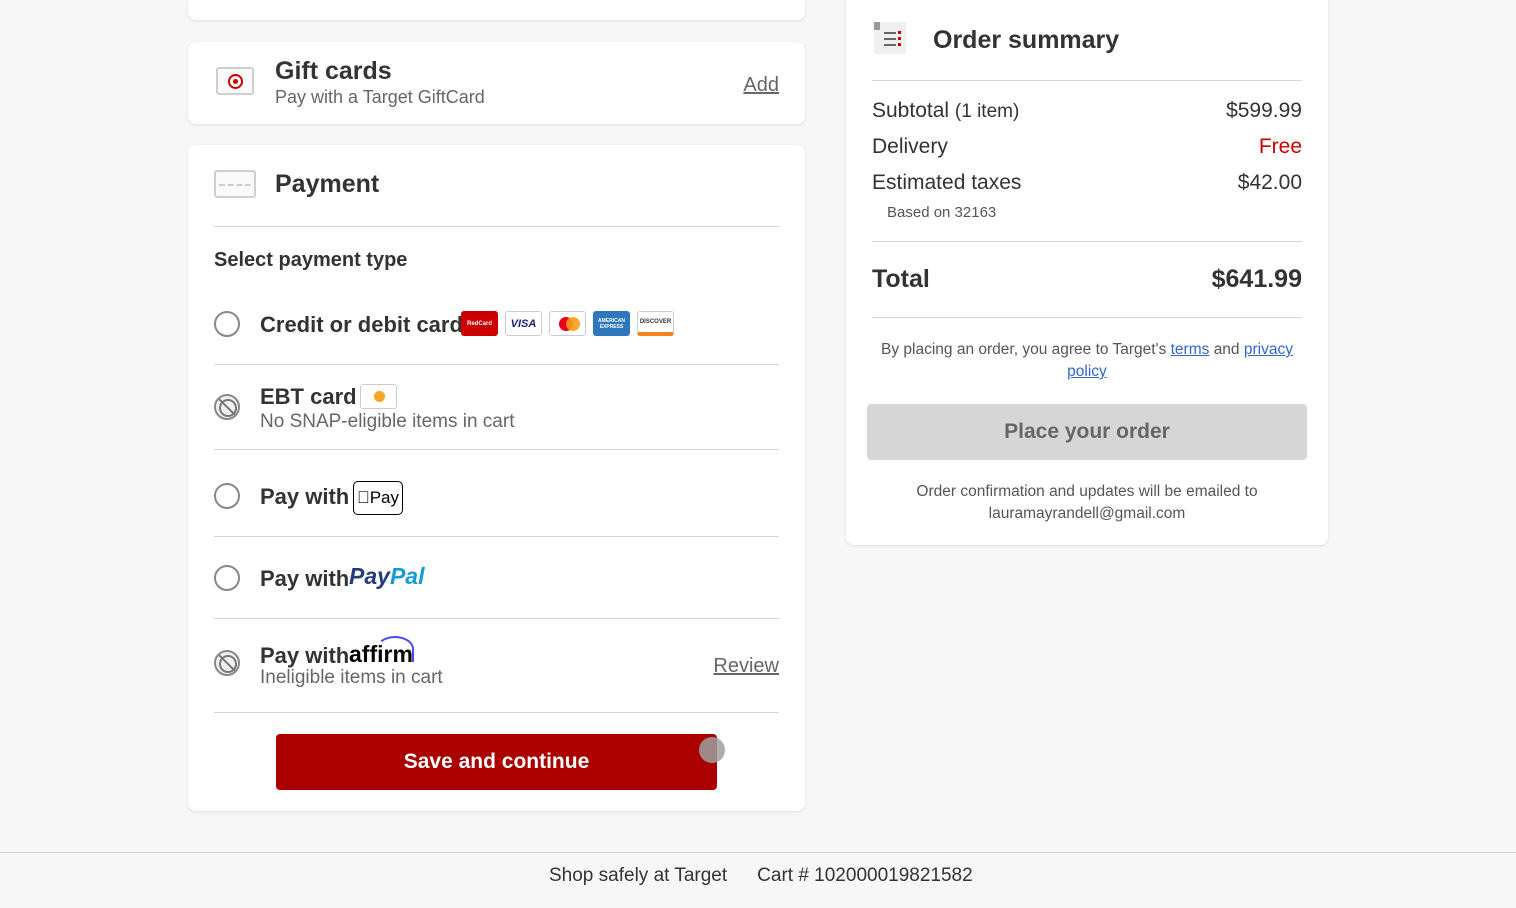 This screenshot has width=1516, height=908. Describe the element at coordinates (327, 184) in the screenshot. I see `payment-title: Payment` at that location.